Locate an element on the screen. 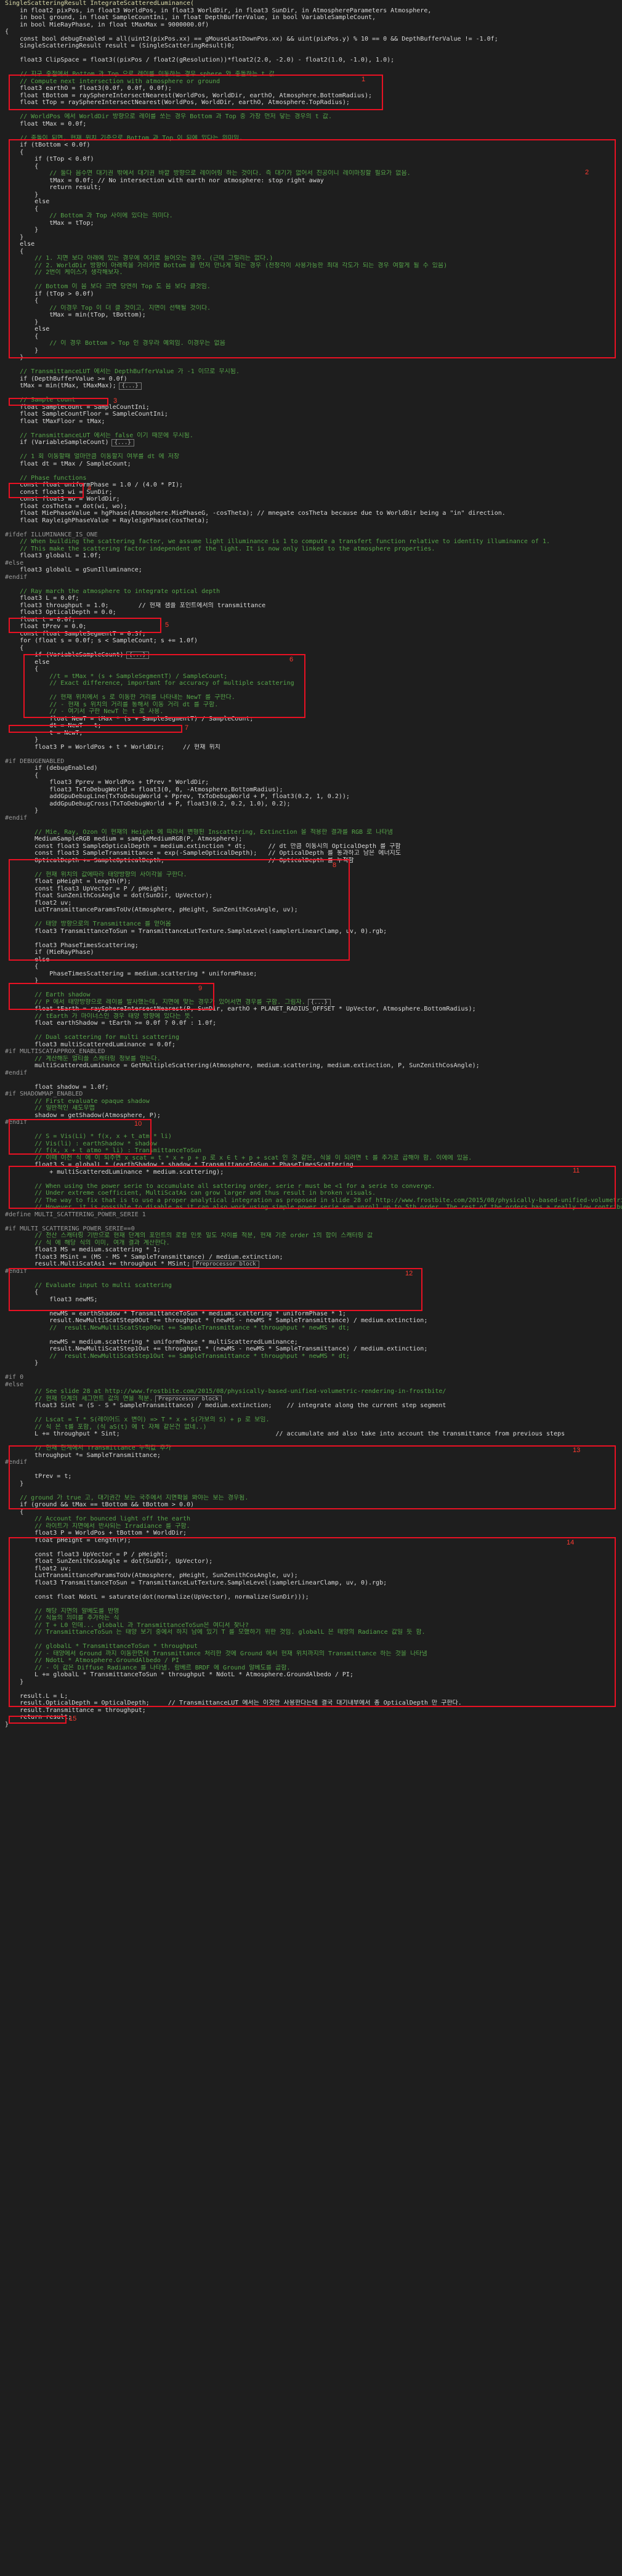 The height and width of the screenshot is (2576, 622). code-line: result.L = L; is located at coordinates (311, 1696).